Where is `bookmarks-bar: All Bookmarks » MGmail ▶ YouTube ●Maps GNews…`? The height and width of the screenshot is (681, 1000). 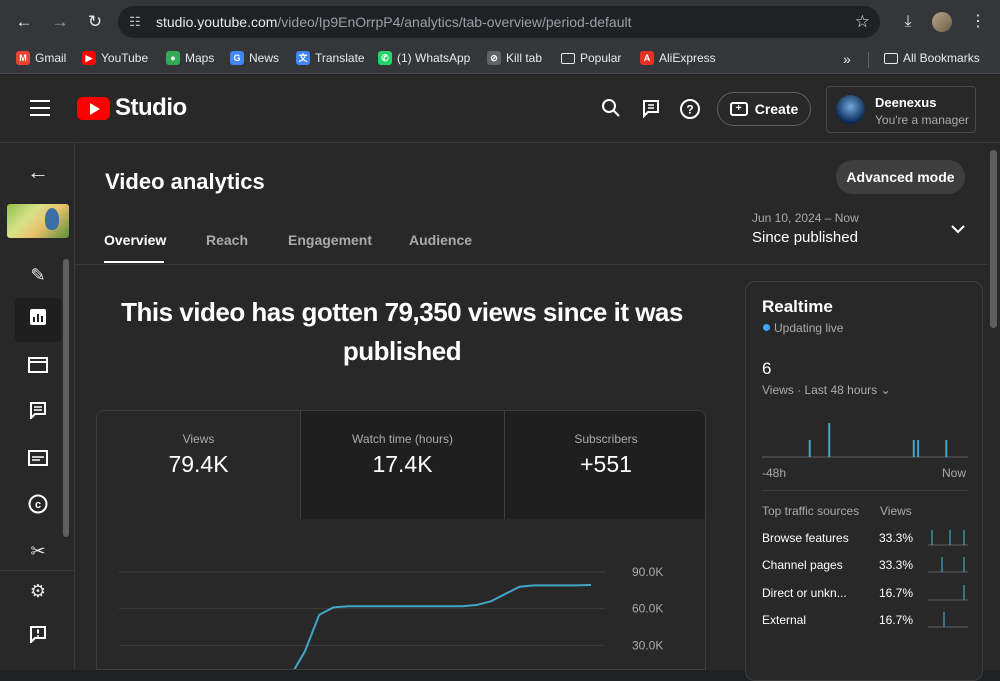
bookmarks-bar: All Bookmarks » MGmail ▶ YouTube ●Maps GNews… is located at coordinates (500, 59).